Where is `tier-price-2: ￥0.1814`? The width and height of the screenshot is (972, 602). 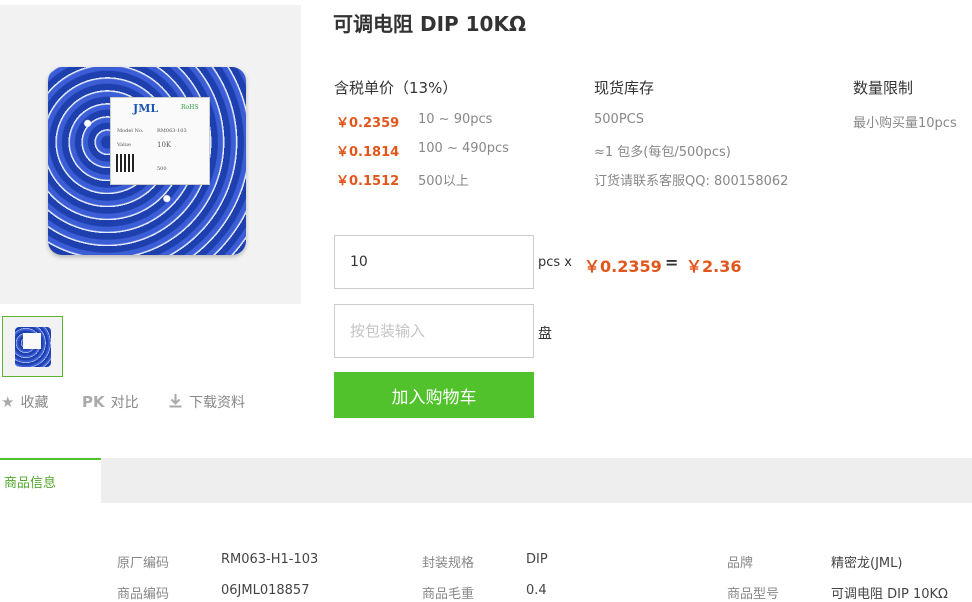
tier-price-2: ￥0.1814 is located at coordinates (368, 152).